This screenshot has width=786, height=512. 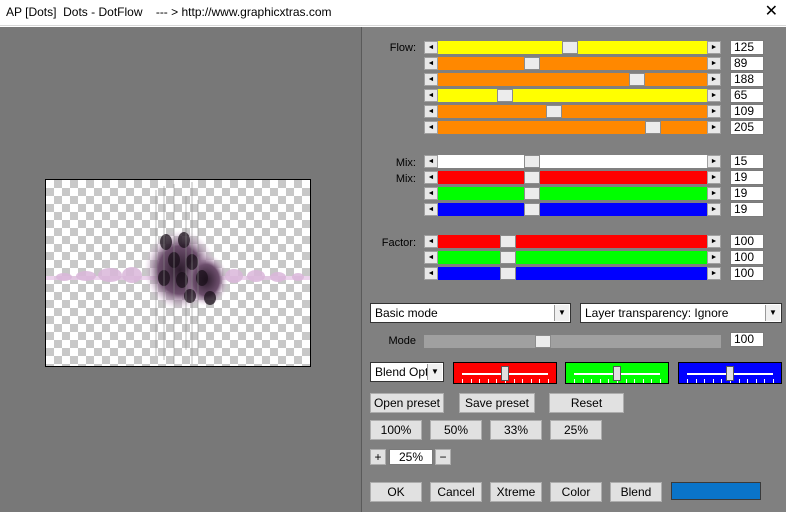 I want to click on flow-slider-3: ◄ ►, so click(x=572, y=79).